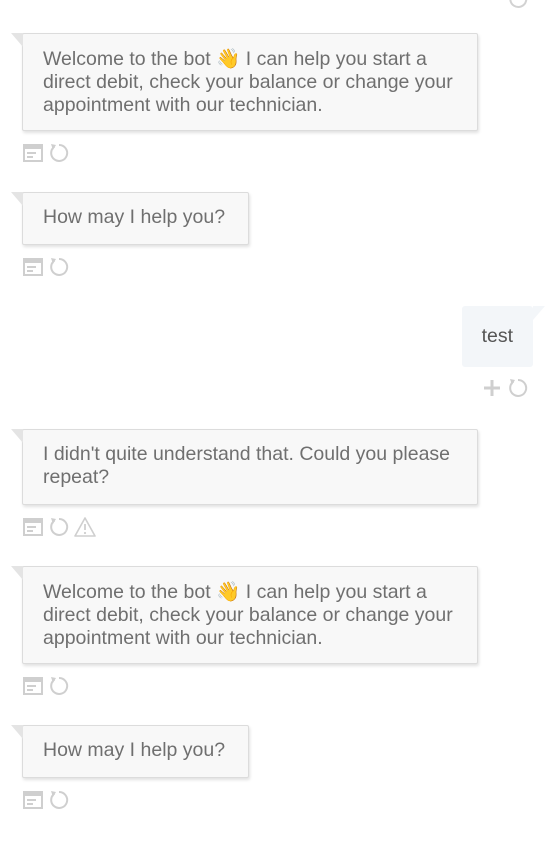 This screenshot has width=551, height=843. Describe the element at coordinates (85, 527) in the screenshot. I see `warning-icon` at that location.